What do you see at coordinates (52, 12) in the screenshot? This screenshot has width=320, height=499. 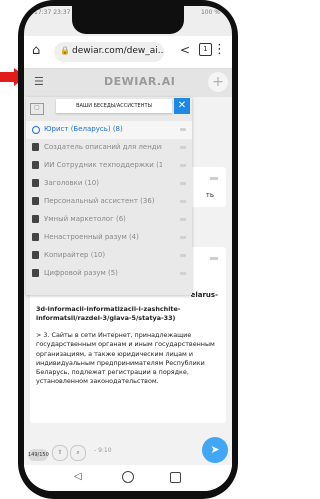 I see `status-time: 17:37 23:37` at bounding box center [52, 12].